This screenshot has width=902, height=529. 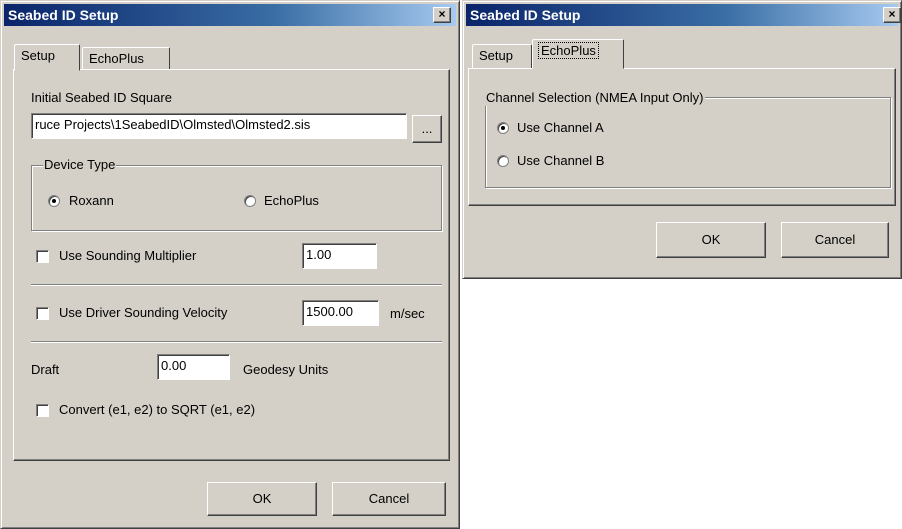 What do you see at coordinates (42, 313) in the screenshot?
I see `use-driver-velocity-checkbox` at bounding box center [42, 313].